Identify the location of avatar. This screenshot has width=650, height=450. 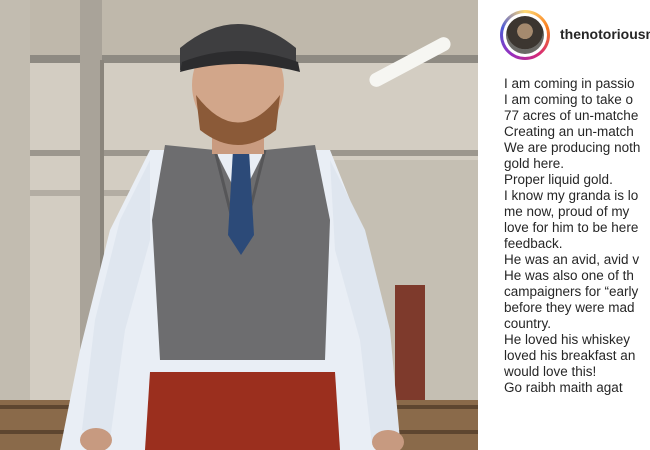
(525, 35).